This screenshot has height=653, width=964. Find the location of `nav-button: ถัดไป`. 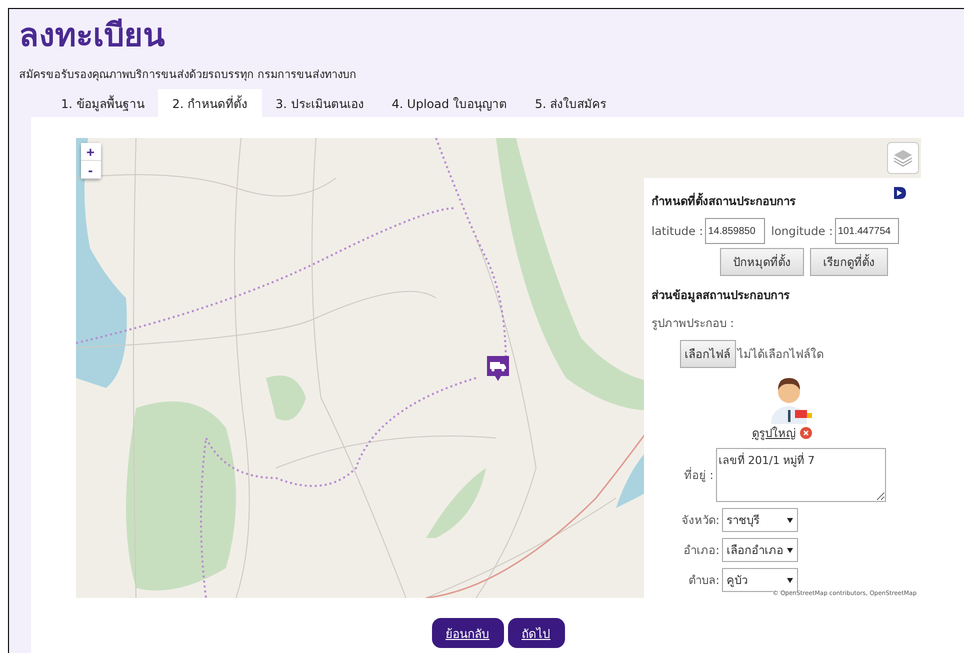

nav-button: ถัดไป is located at coordinates (536, 633).